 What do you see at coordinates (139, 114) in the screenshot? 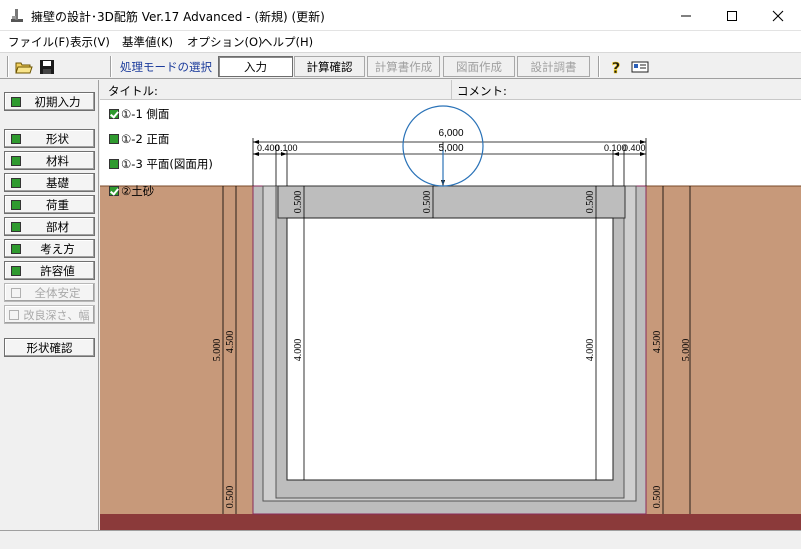
I see `layer-item-side-view: ①-1 側面` at bounding box center [139, 114].